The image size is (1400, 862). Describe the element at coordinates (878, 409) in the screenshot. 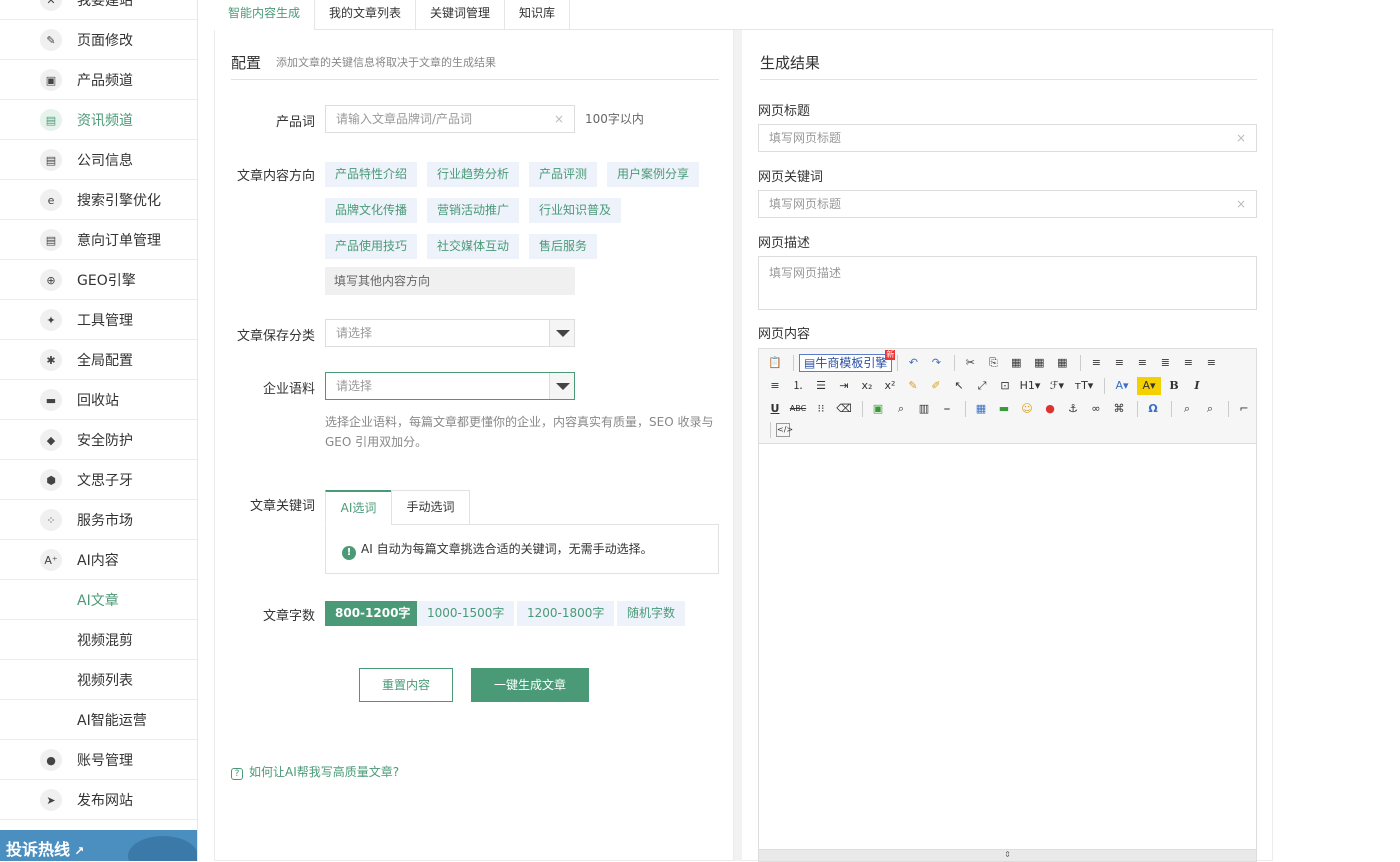

I see `image-icon: ▣` at that location.